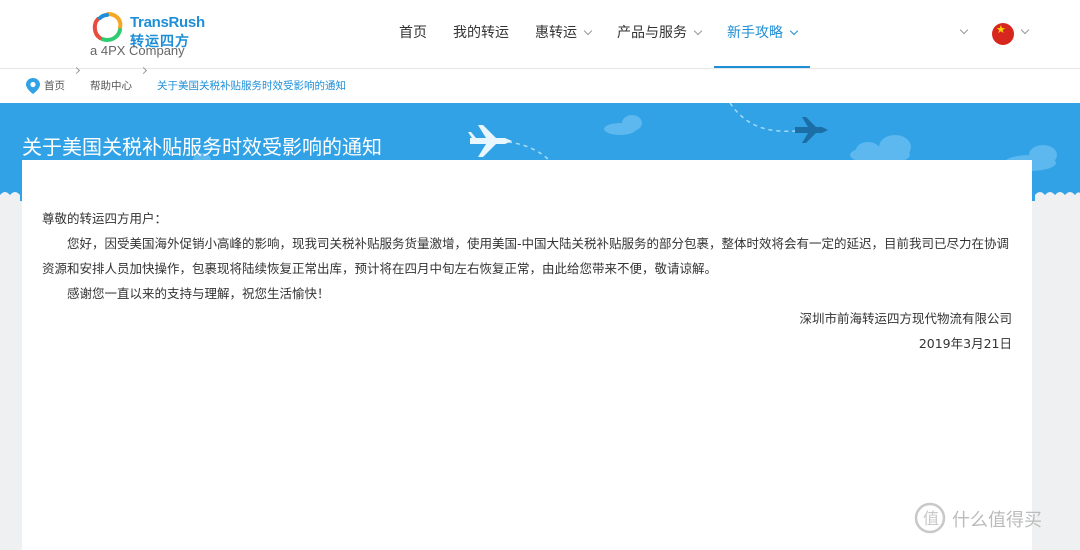 This screenshot has width=1080, height=550. I want to click on svg-text: 值, so click(931, 518).